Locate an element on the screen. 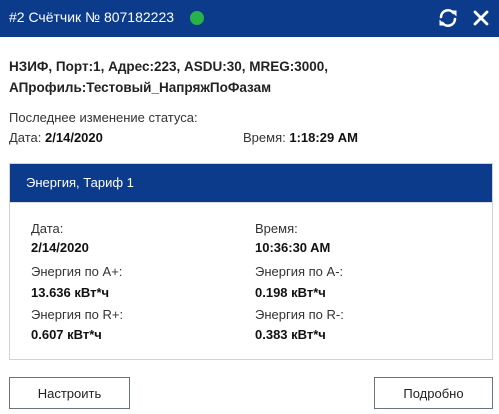 This screenshot has height=414, width=499. energy-r-minus-label: Энергия по R-: is located at coordinates (299, 314).